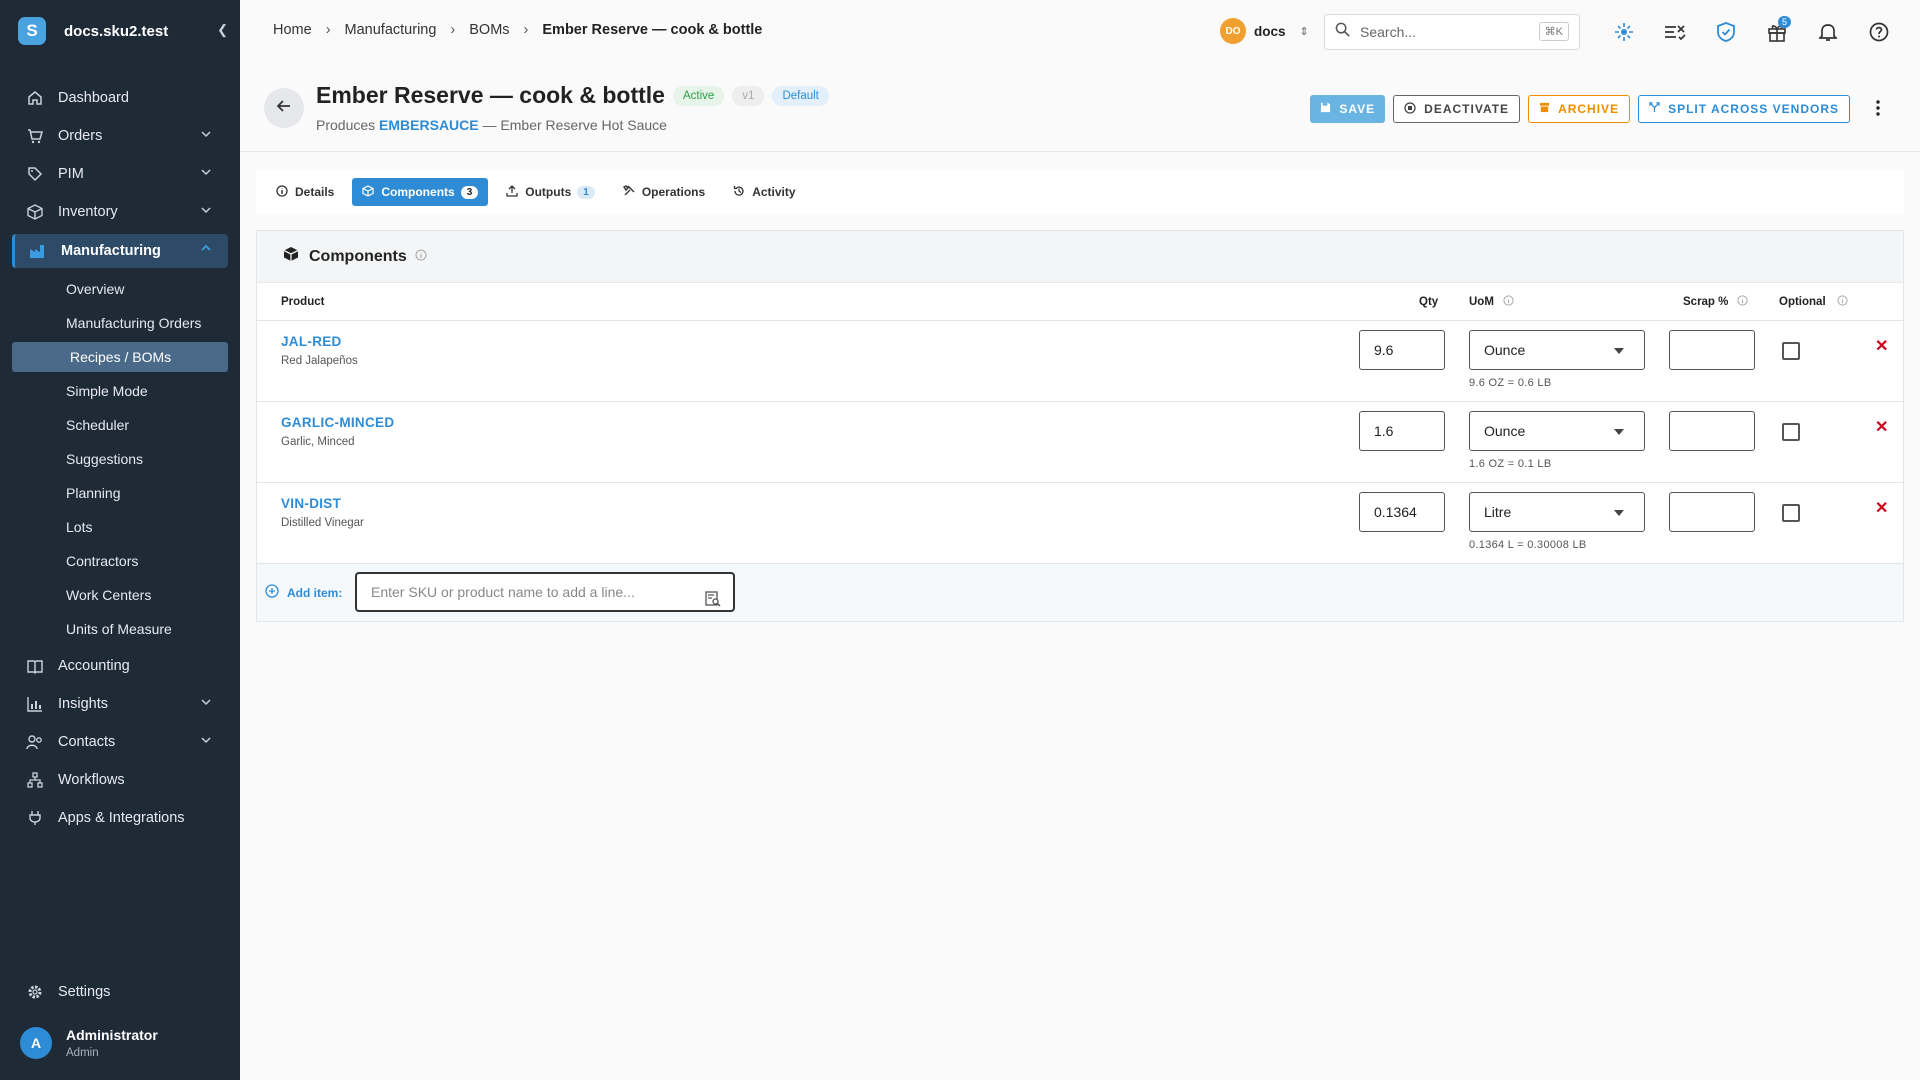  What do you see at coordinates (574, 125) in the screenshot?
I see `produces-name: — Ember Reserve Hot Sauce` at bounding box center [574, 125].